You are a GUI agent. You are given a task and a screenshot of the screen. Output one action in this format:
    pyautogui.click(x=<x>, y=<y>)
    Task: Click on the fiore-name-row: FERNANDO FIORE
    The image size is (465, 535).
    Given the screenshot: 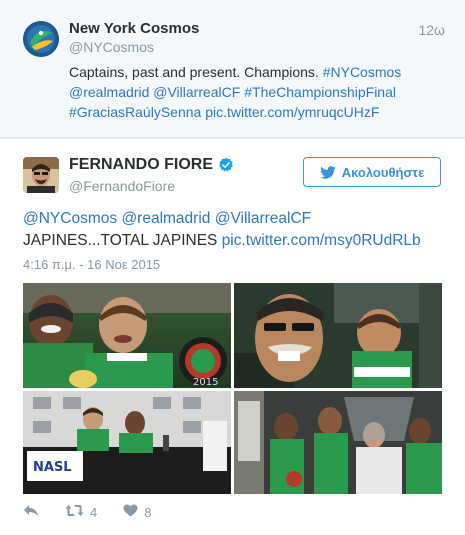 What is the action you would take?
    pyautogui.click(x=151, y=165)
    